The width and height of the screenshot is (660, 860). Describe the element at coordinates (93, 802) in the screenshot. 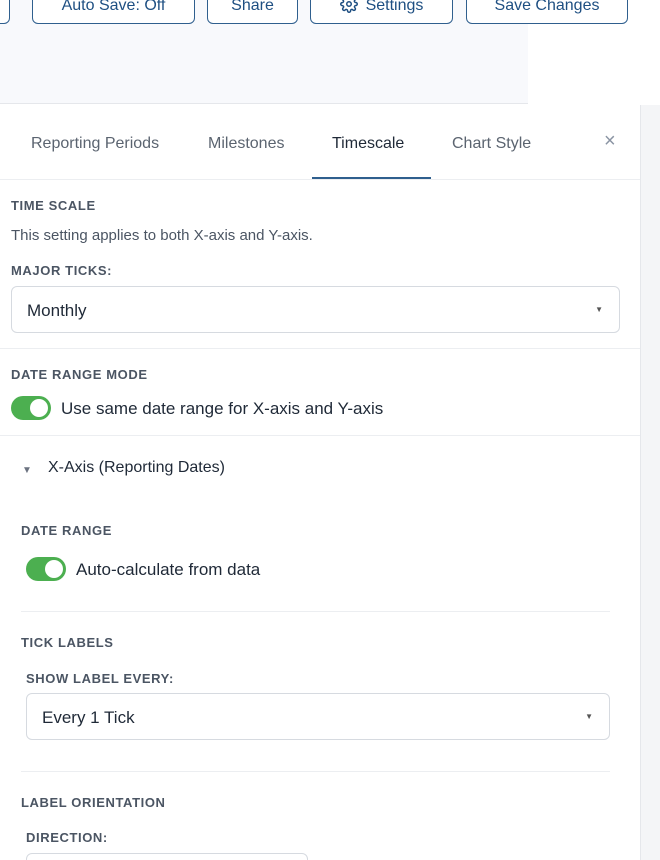

I see `label-orientation-heading: LABEL ORIENTATION` at that location.